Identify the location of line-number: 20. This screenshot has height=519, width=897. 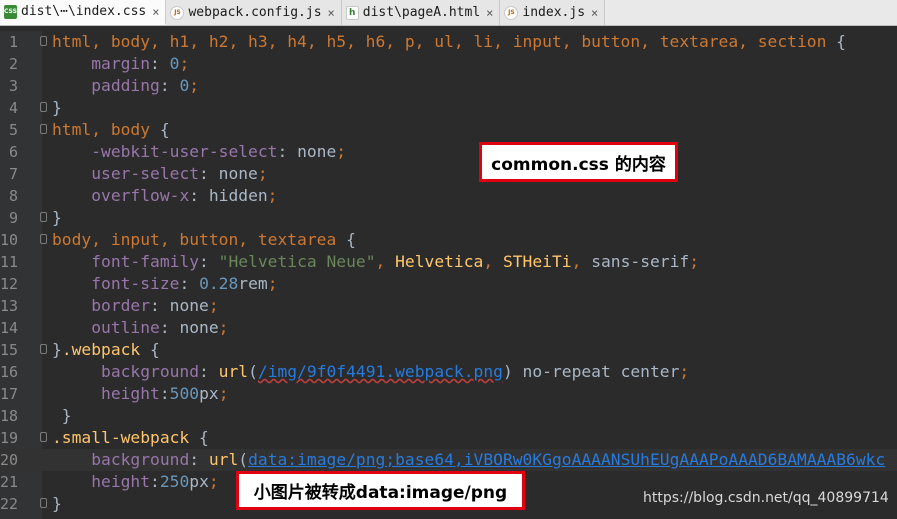
(9, 460).